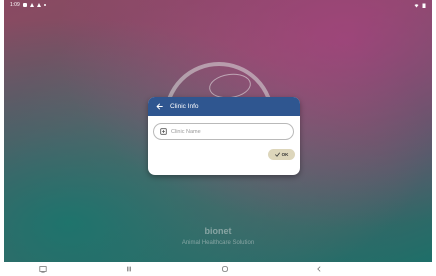 This screenshot has height=276, width=436. Describe the element at coordinates (225, 269) in the screenshot. I see `home-icon` at that location.